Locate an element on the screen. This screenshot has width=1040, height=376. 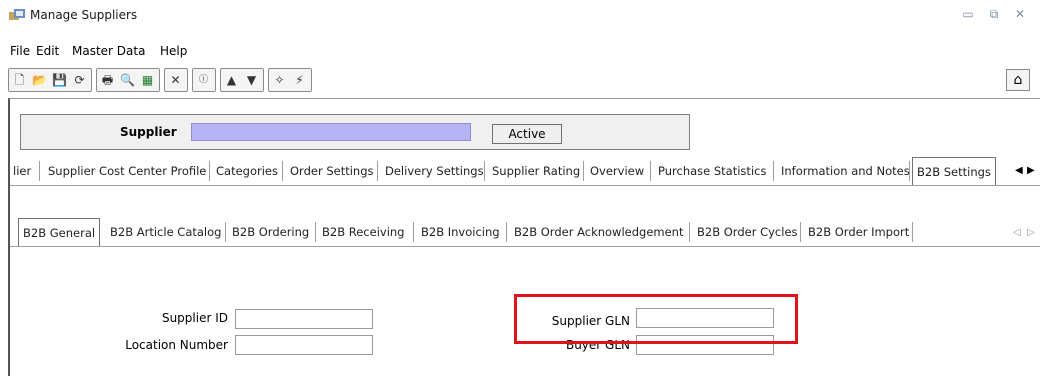
save-icon: 💾 is located at coordinates (59, 80).